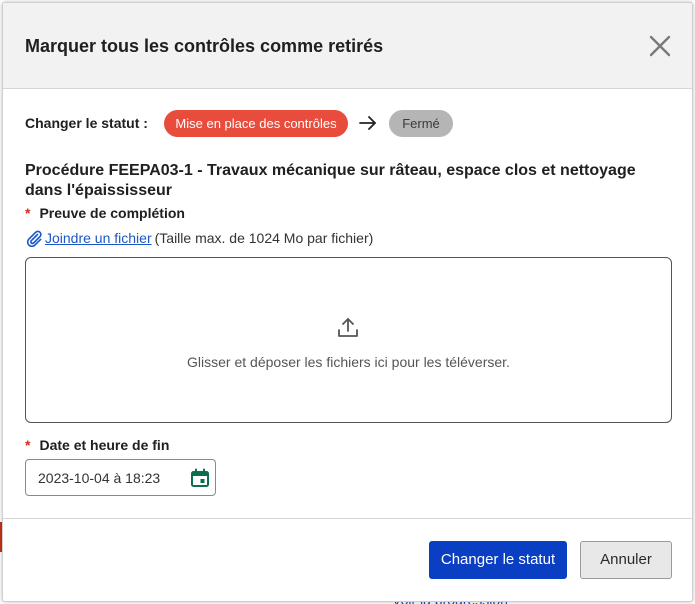 This screenshot has height=604, width=695. I want to click on footer-divider, so click(347, 518).